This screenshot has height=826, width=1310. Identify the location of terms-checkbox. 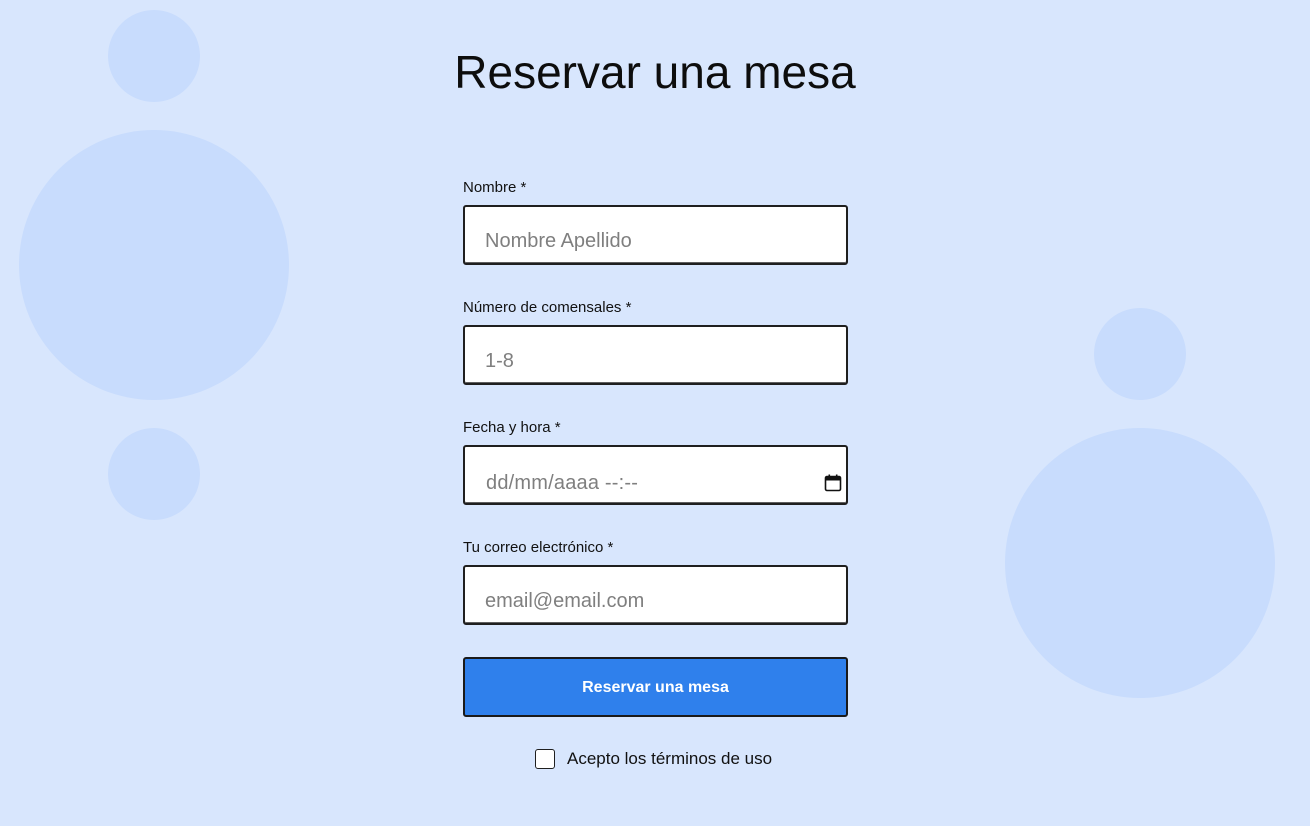
(545, 759).